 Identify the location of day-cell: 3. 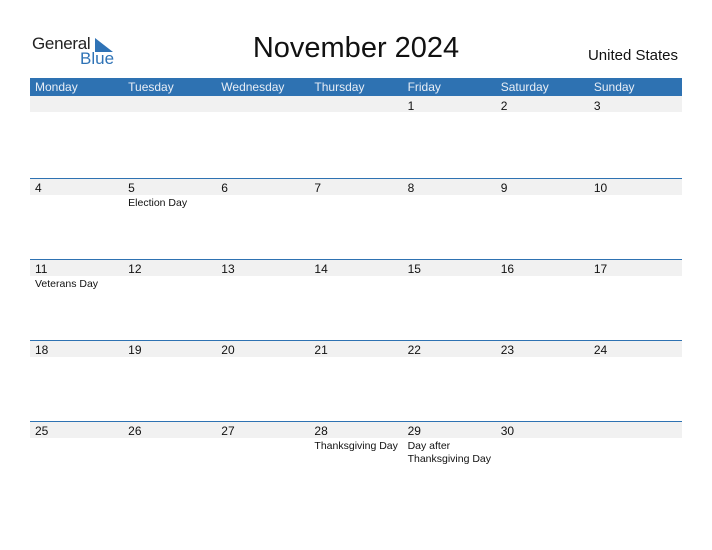
(635, 136).